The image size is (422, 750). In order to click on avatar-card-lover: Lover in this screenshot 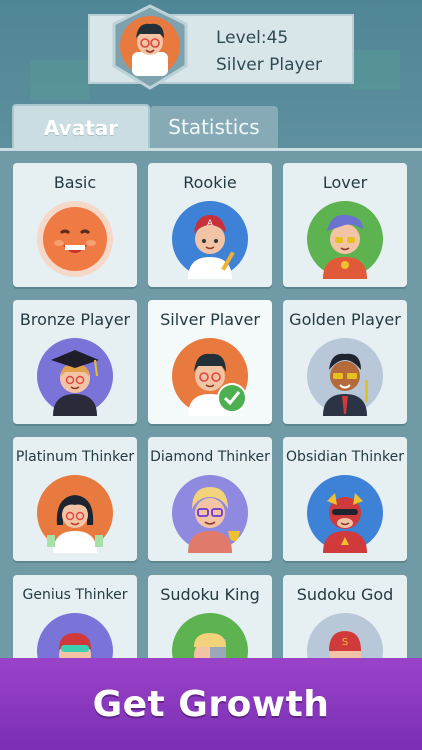, I will do `click(345, 225)`.